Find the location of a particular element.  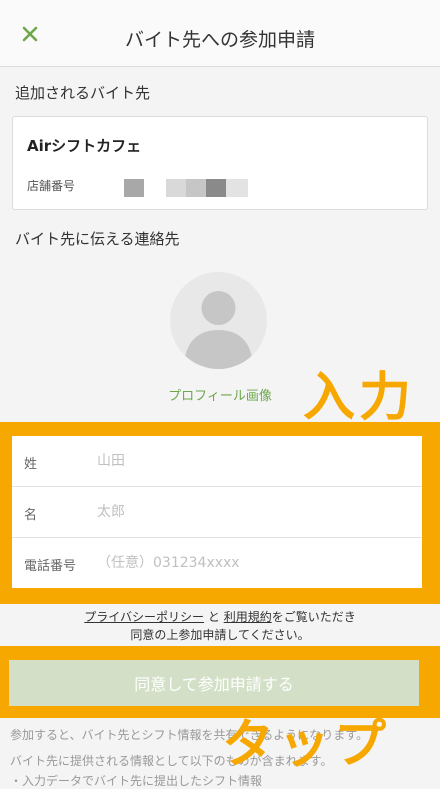

phone-input is located at coordinates (252, 563).